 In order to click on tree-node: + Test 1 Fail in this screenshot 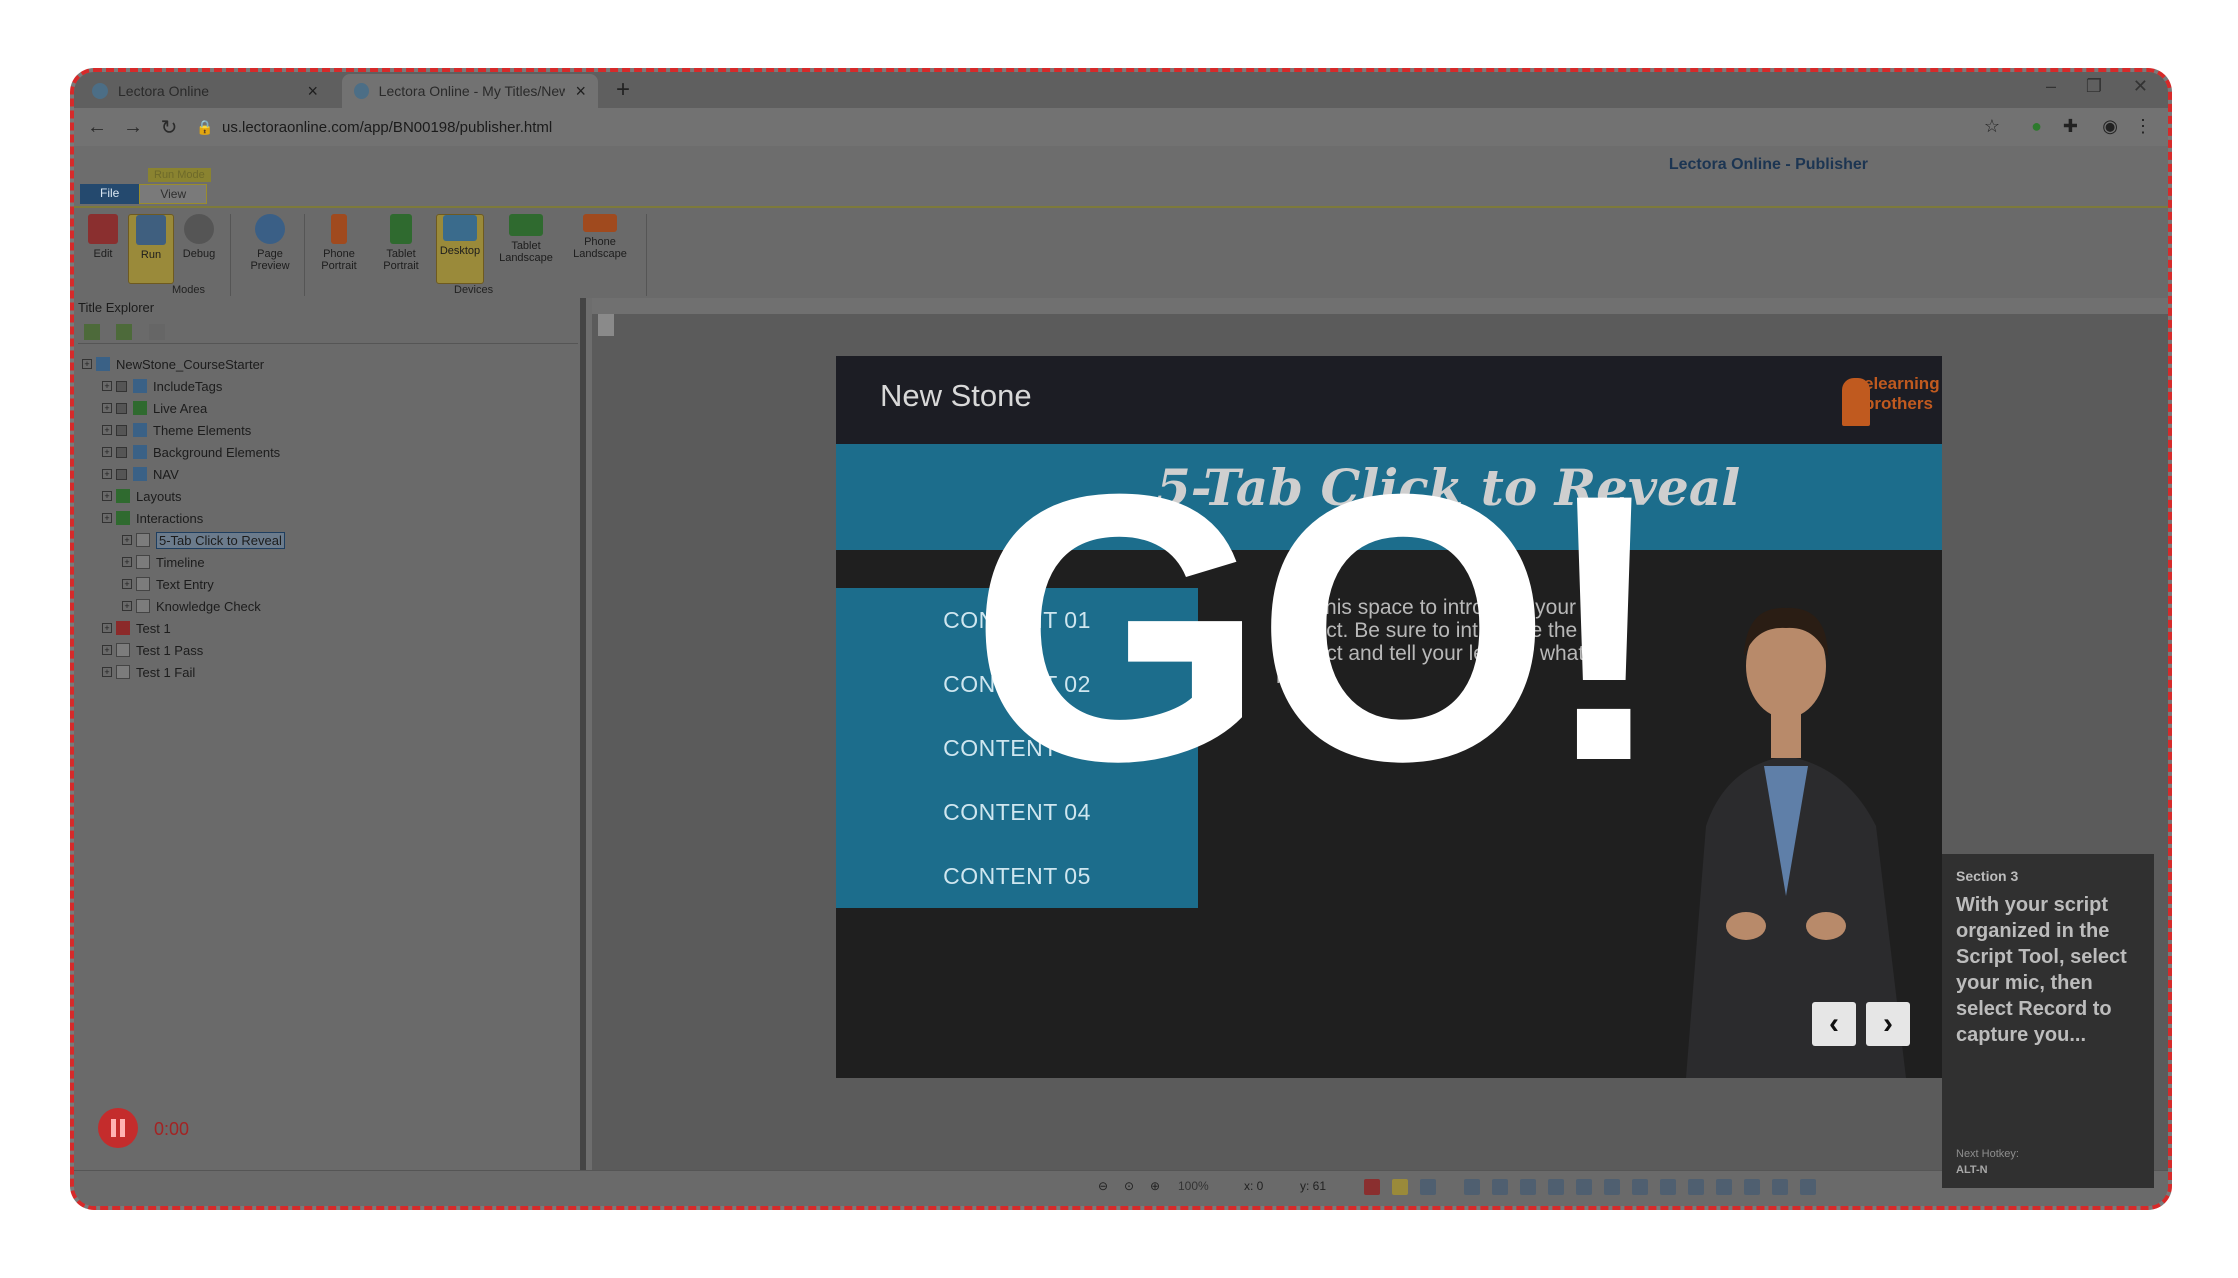, I will do `click(148, 672)`.